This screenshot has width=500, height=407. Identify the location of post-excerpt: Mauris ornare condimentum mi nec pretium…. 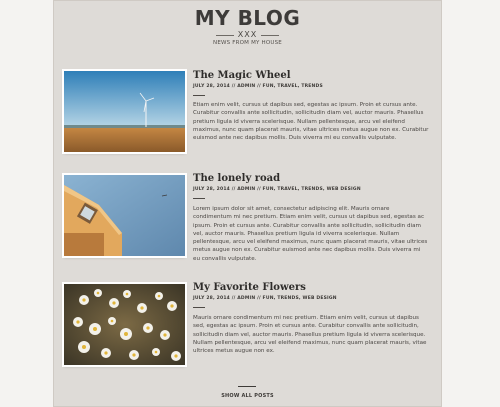
(310, 335).